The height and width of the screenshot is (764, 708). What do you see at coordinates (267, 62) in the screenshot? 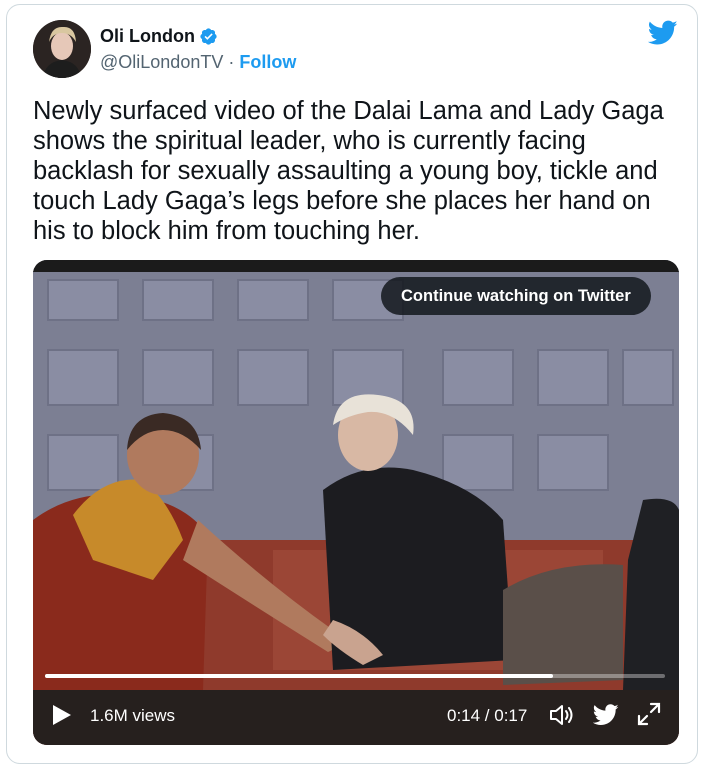
I see `follow-button: Follow` at bounding box center [267, 62].